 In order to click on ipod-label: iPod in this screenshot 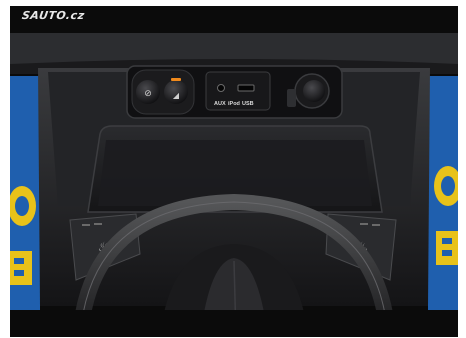, I will do `click(234, 104)`.